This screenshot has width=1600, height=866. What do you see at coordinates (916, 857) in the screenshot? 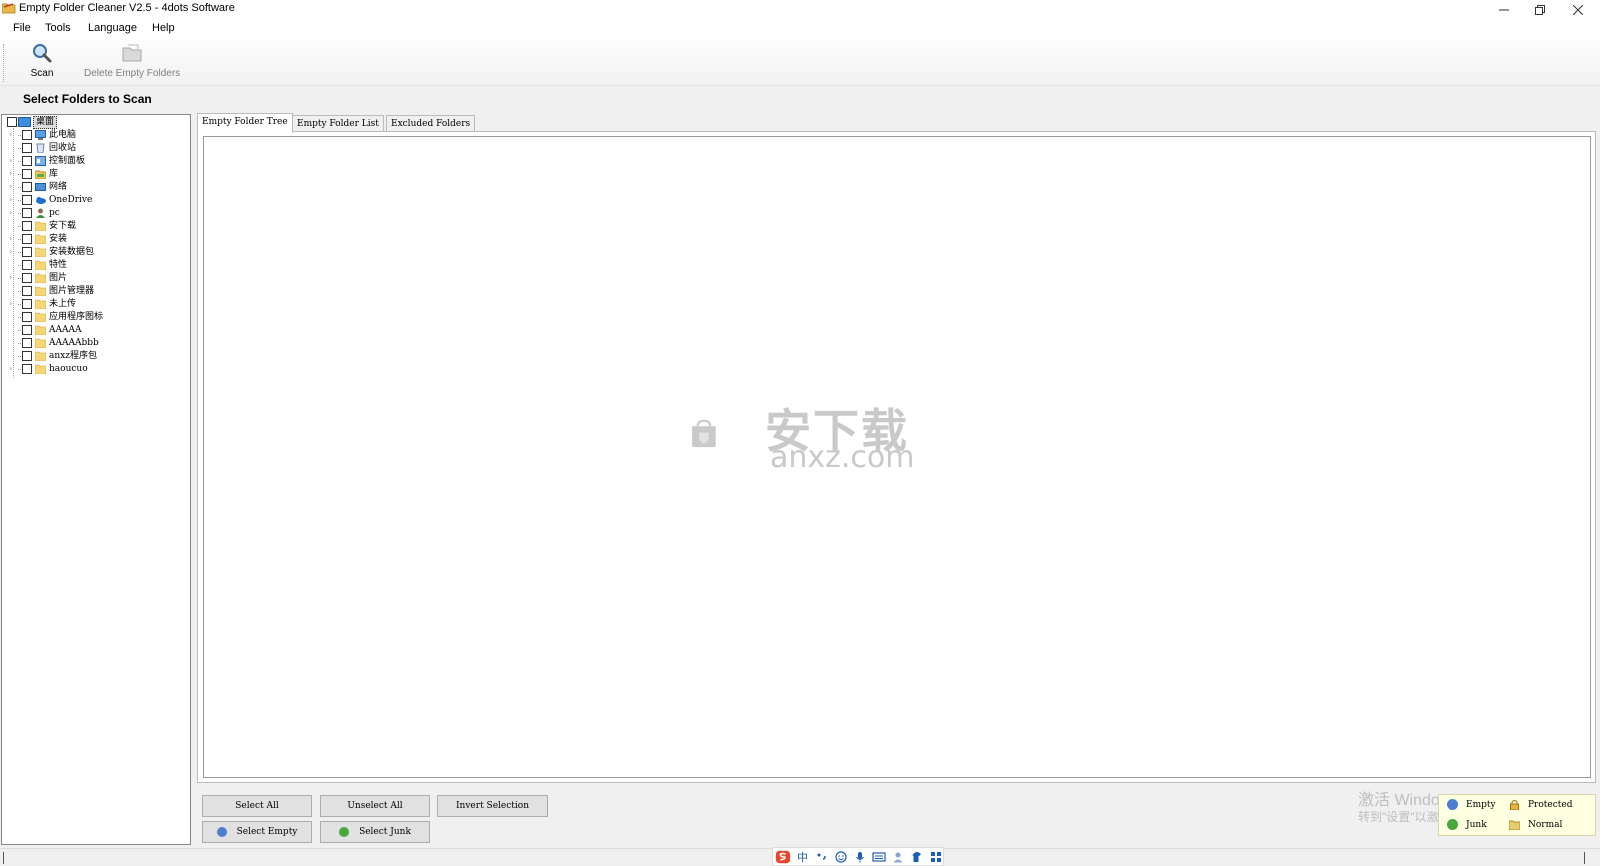
I see `skin-icon` at bounding box center [916, 857].